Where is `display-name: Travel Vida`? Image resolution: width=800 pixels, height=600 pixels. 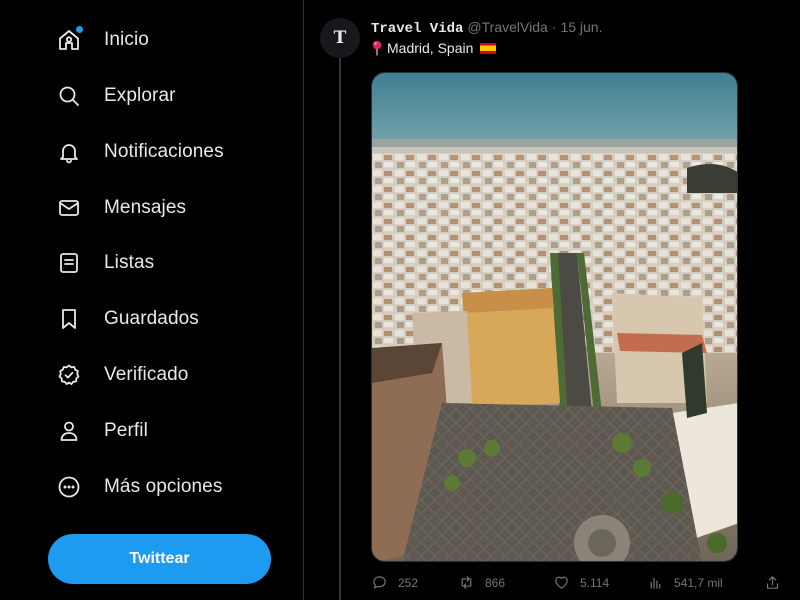
display-name: Travel Vida is located at coordinates (417, 29).